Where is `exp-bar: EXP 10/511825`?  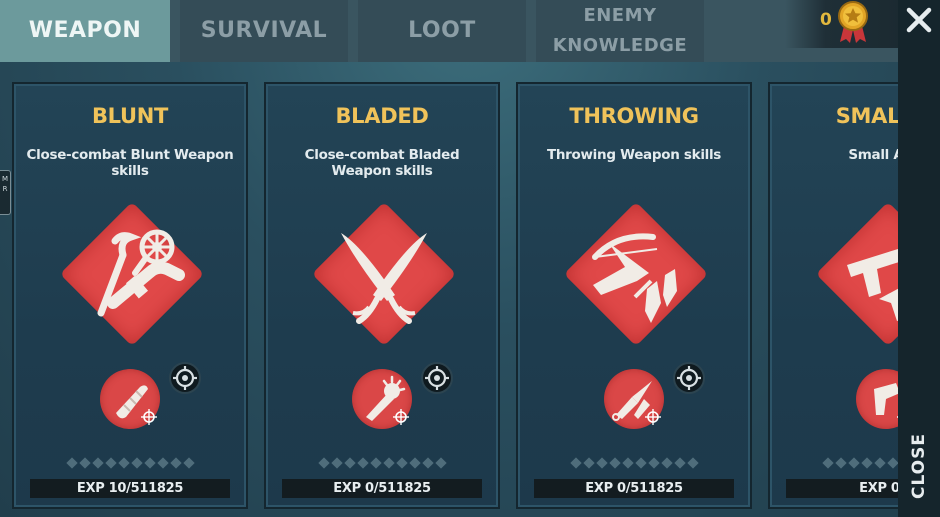 exp-bar: EXP 10/511825 is located at coordinates (130, 488).